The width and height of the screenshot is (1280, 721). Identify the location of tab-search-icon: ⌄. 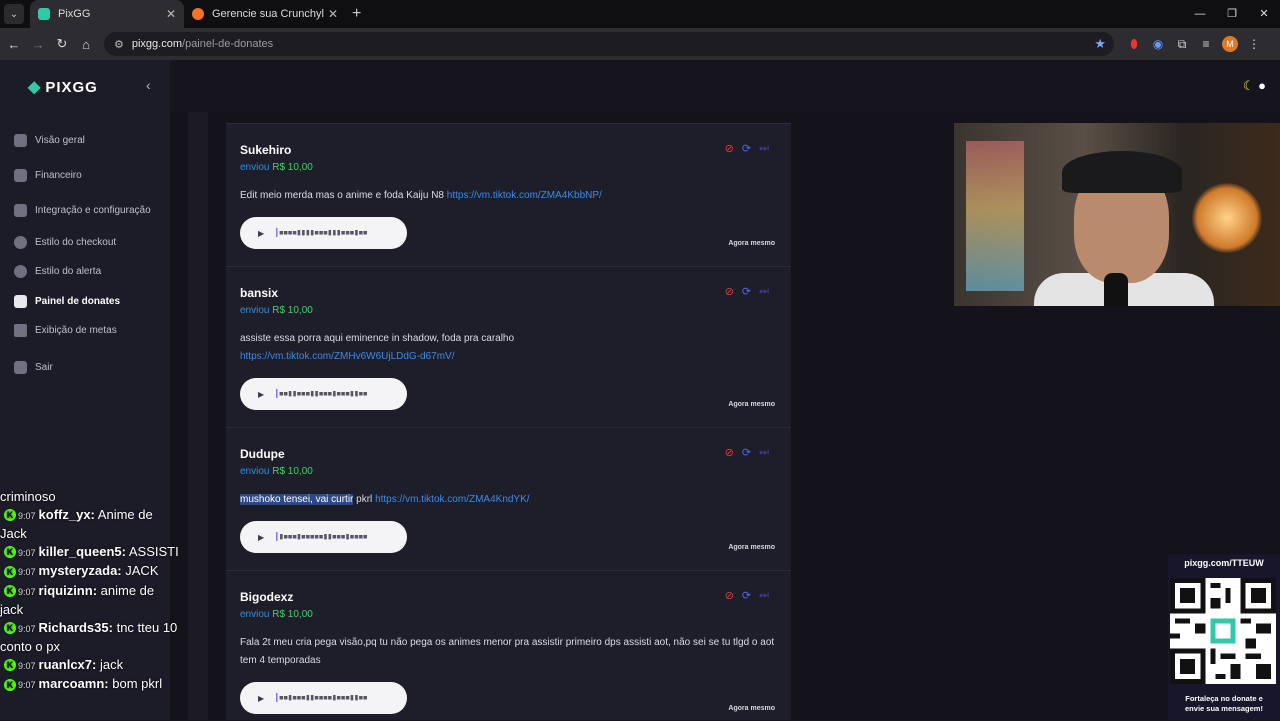
(14, 14).